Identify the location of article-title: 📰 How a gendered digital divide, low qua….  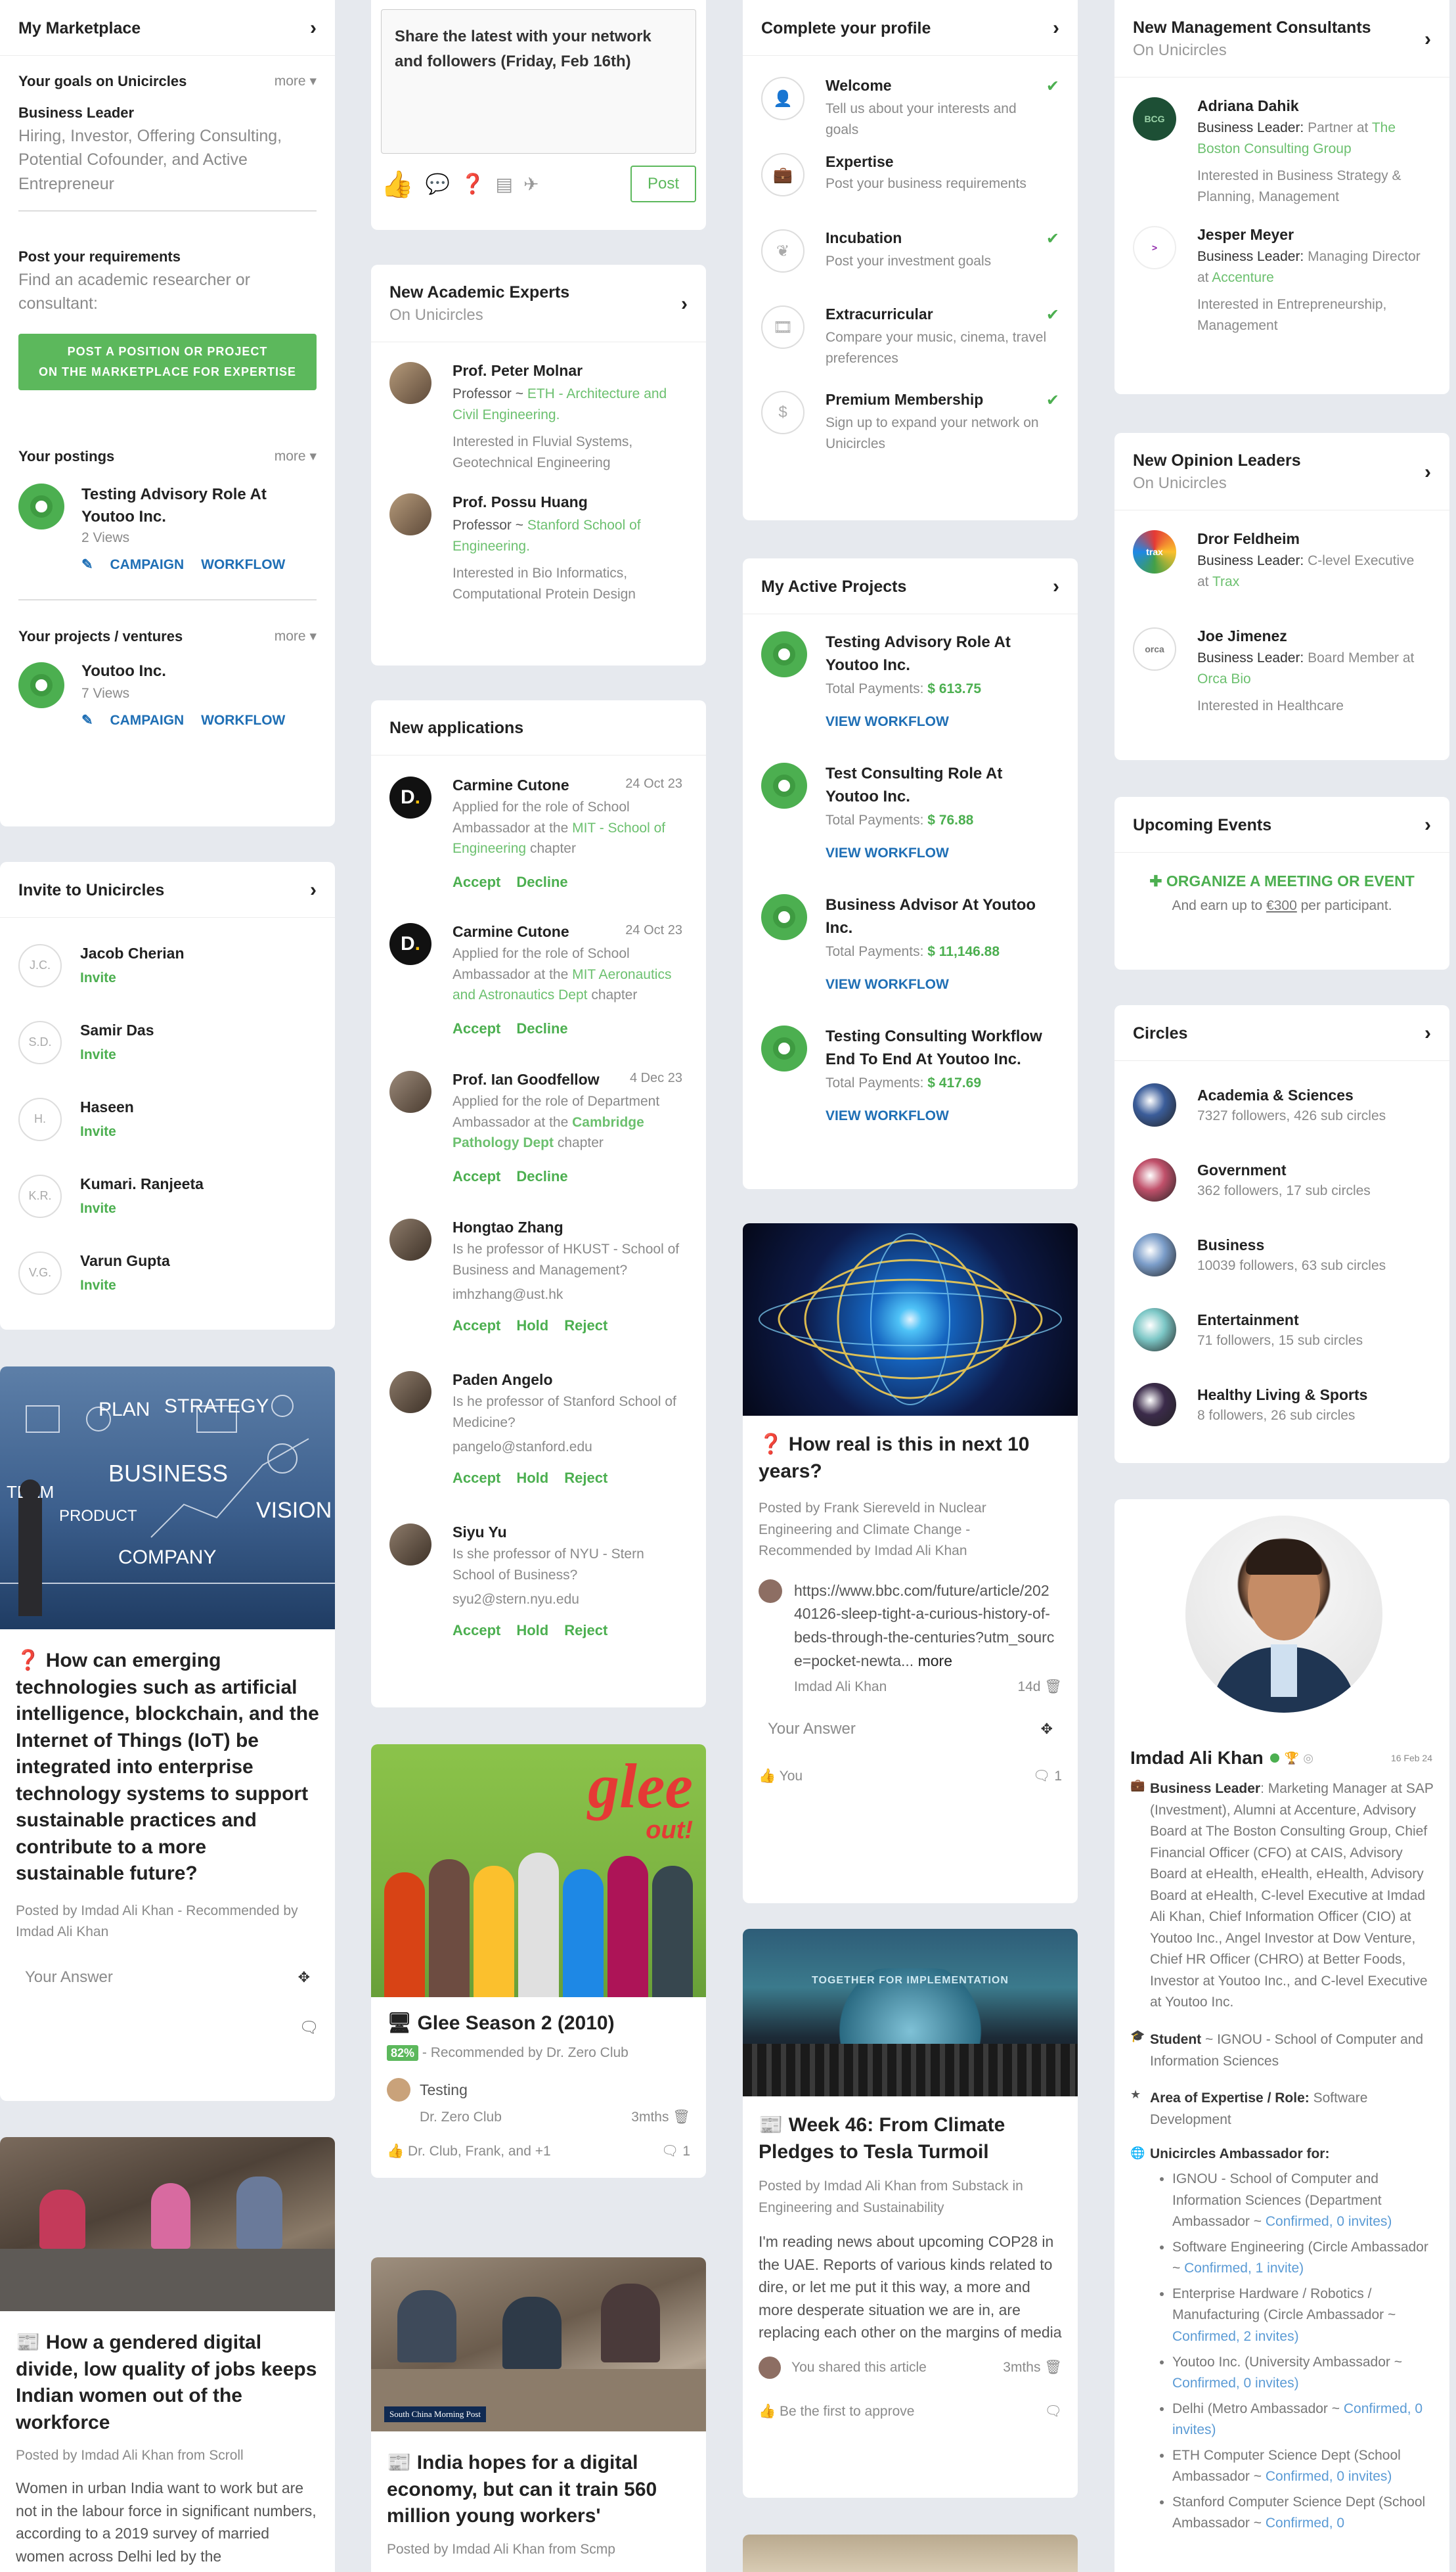
(167, 2383).